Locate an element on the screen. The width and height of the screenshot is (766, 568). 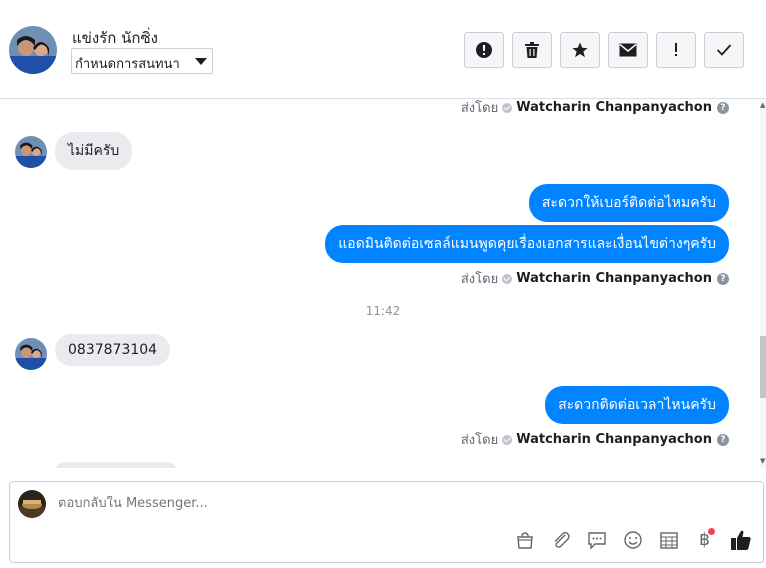
emoji-button is located at coordinates (632, 540).